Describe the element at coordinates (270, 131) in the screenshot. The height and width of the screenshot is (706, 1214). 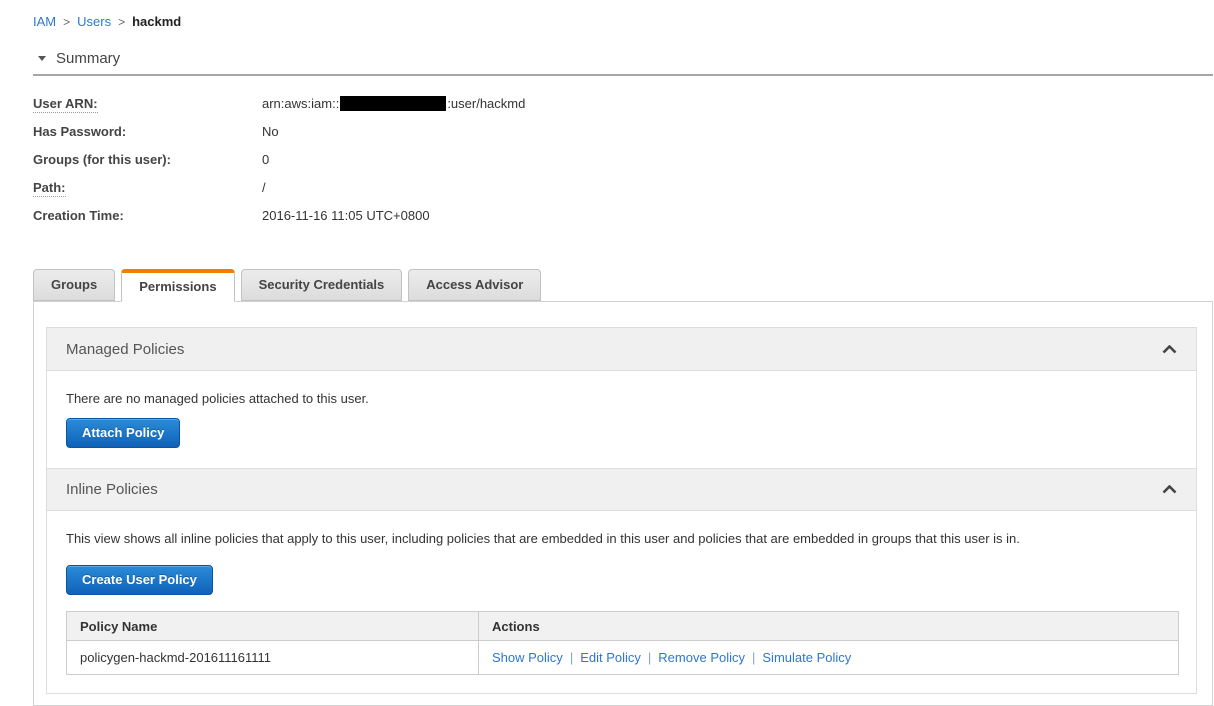
I see `has-password-value: No` at that location.